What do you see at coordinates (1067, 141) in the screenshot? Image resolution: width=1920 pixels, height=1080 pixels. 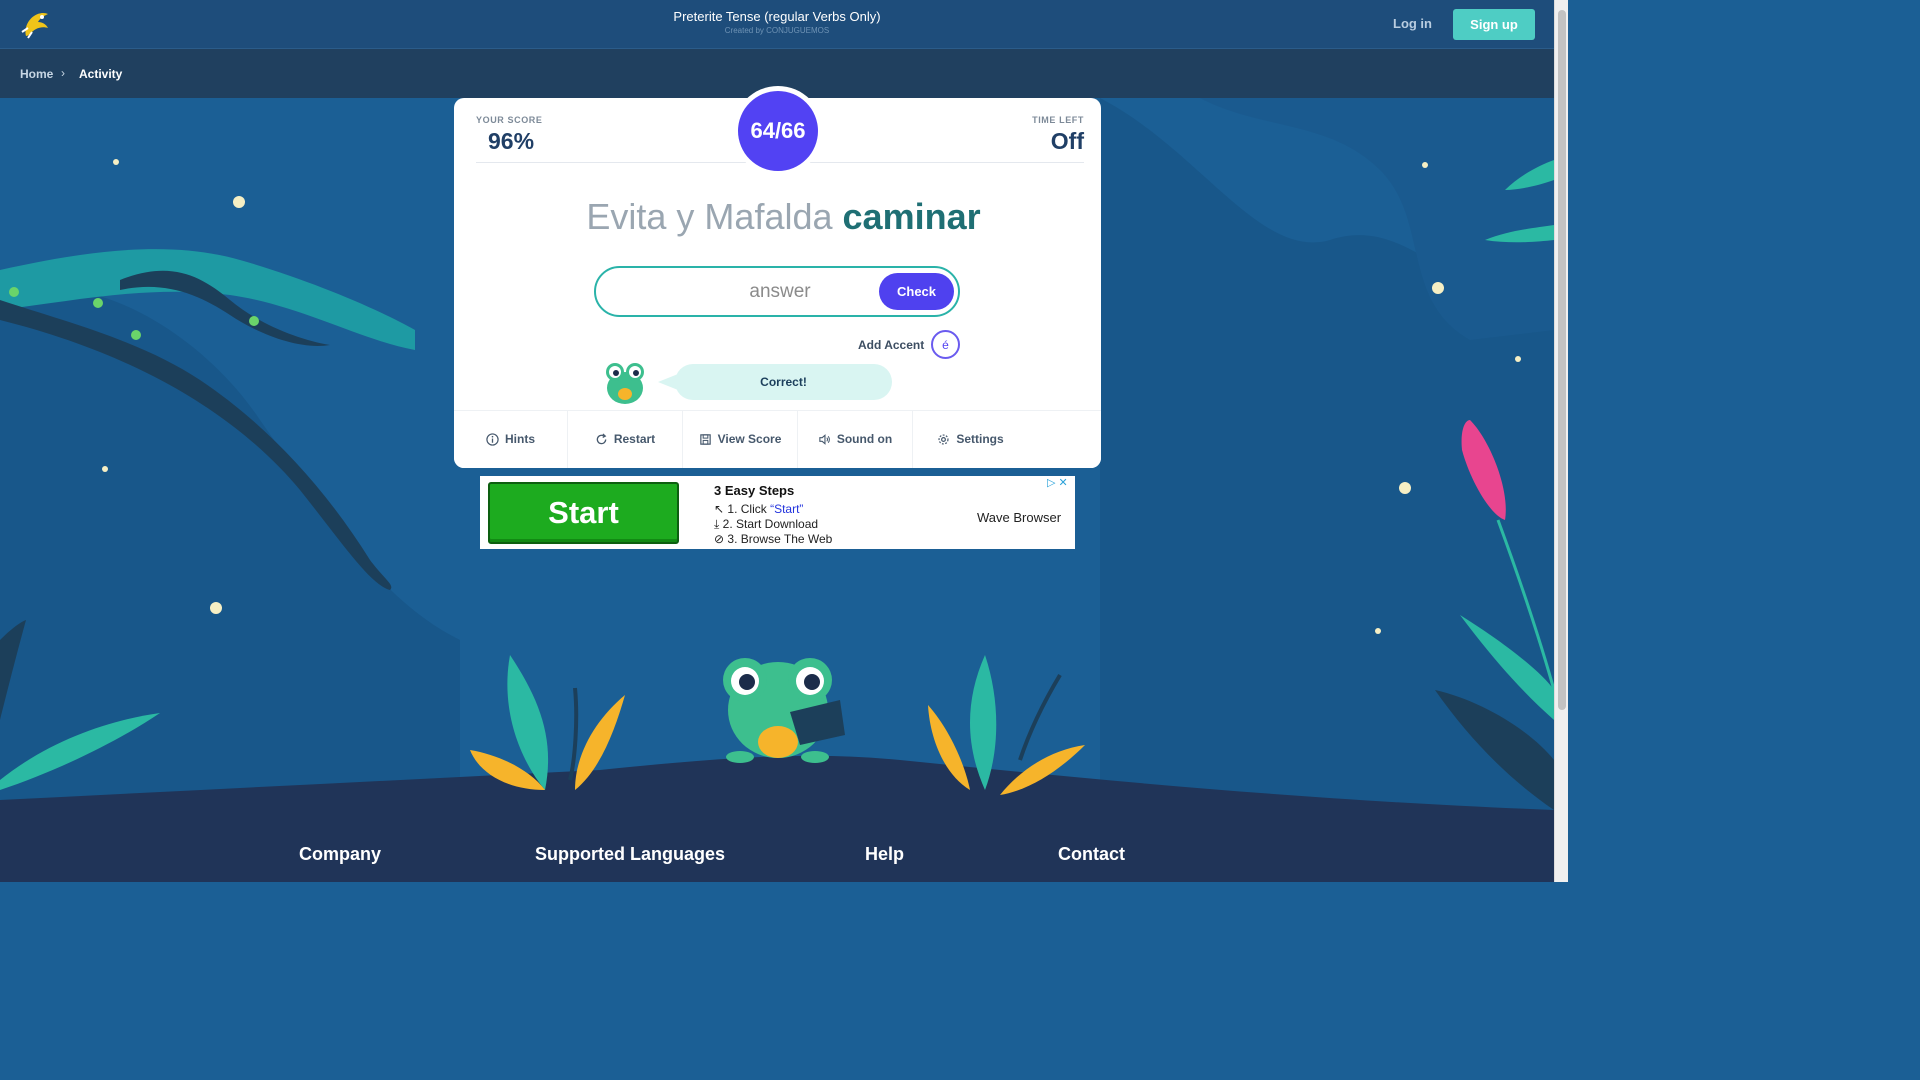 I see `time-left-value: Off` at bounding box center [1067, 141].